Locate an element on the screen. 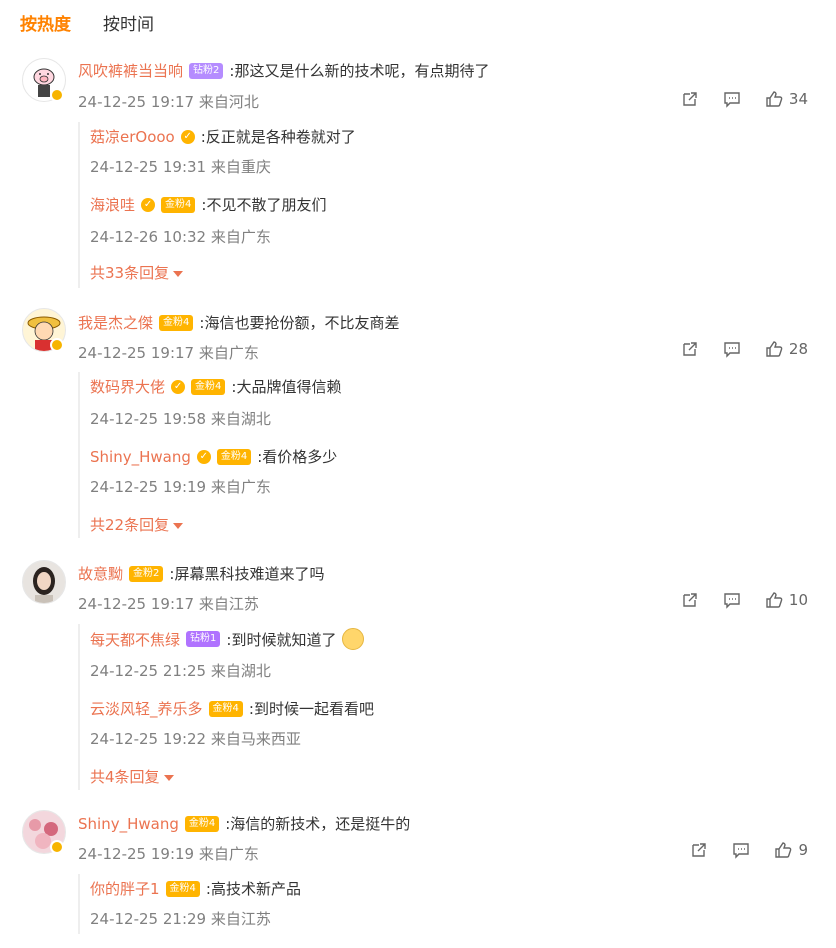  reply-author: 菇凉erOooo is located at coordinates (132, 136).